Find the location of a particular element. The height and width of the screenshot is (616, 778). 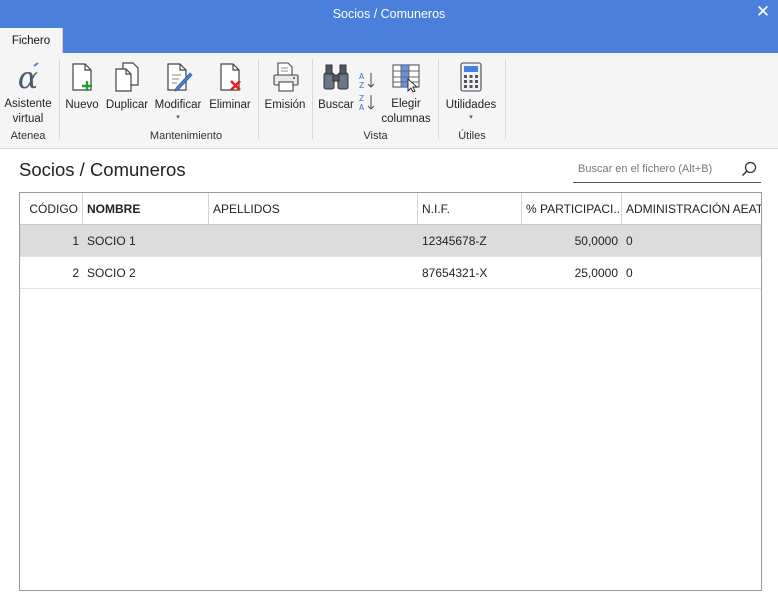

nuevo-button: Nuevo is located at coordinates (82, 90).